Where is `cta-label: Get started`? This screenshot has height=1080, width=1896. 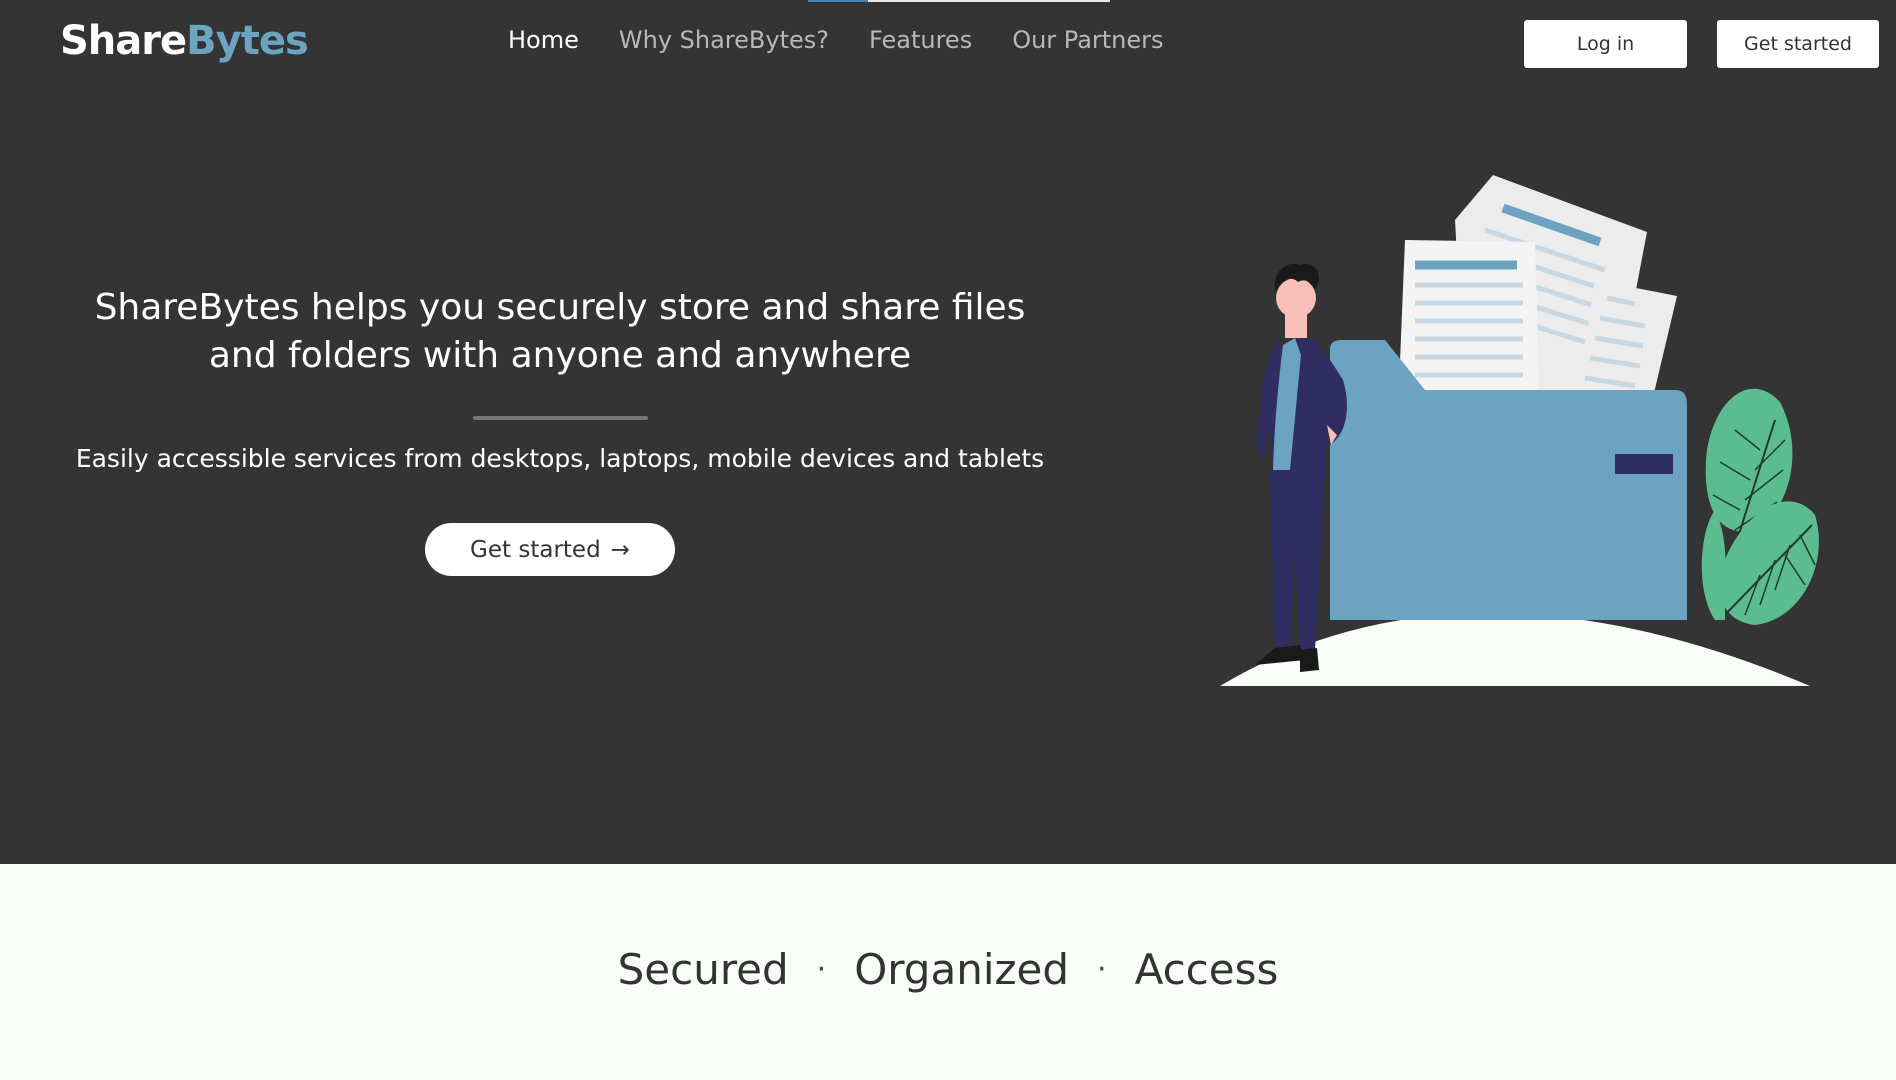
cta-label: Get started is located at coordinates (535, 549).